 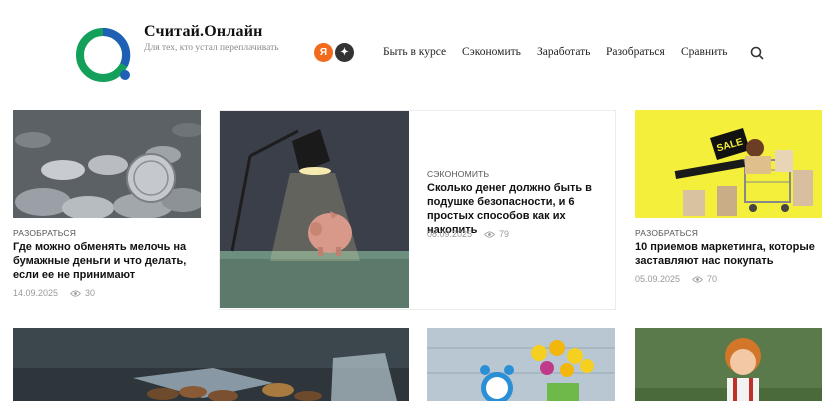 I want to click on card-meta: 08.09.2025 79, so click(x=468, y=234).